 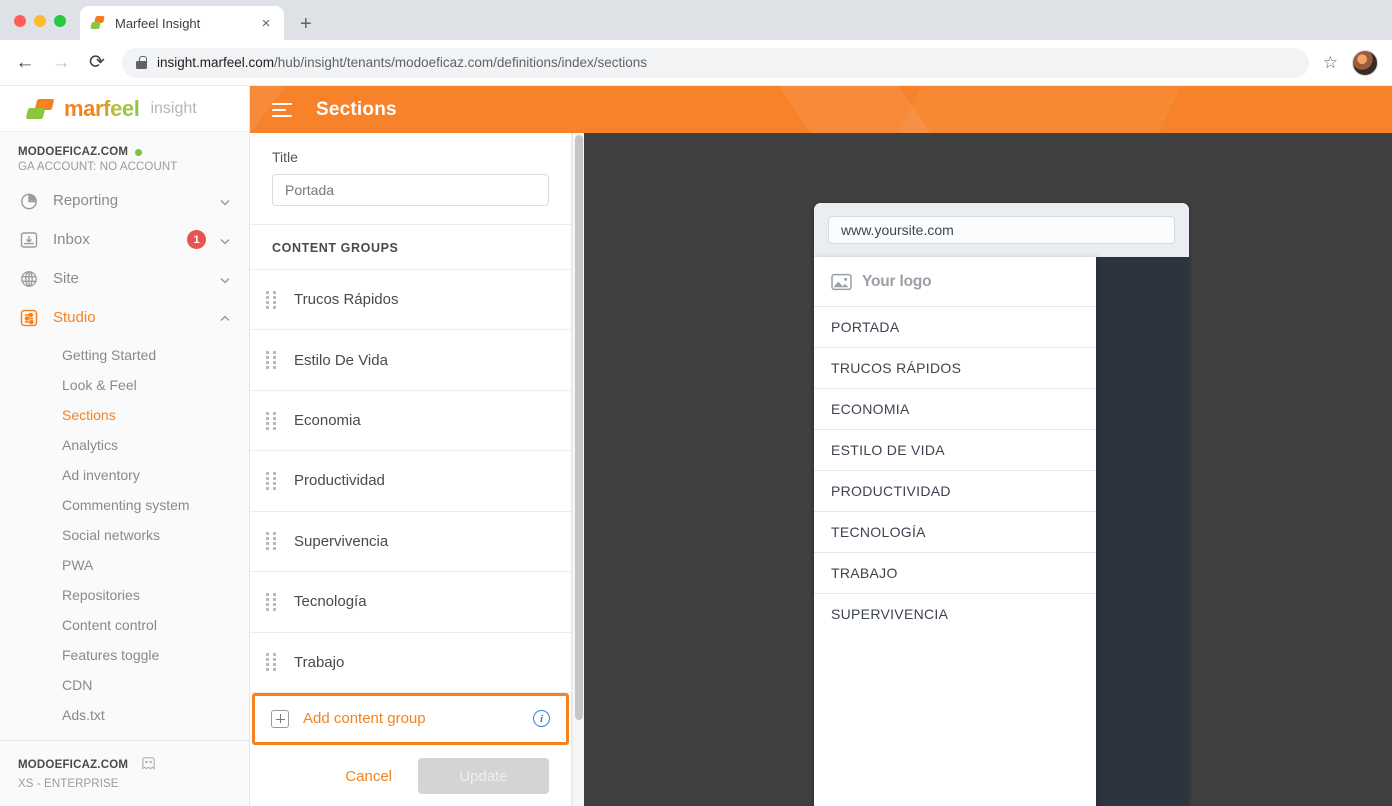 What do you see at coordinates (86, 200) in the screenshot?
I see `sidebar-item-label: Reporting` at bounding box center [86, 200].